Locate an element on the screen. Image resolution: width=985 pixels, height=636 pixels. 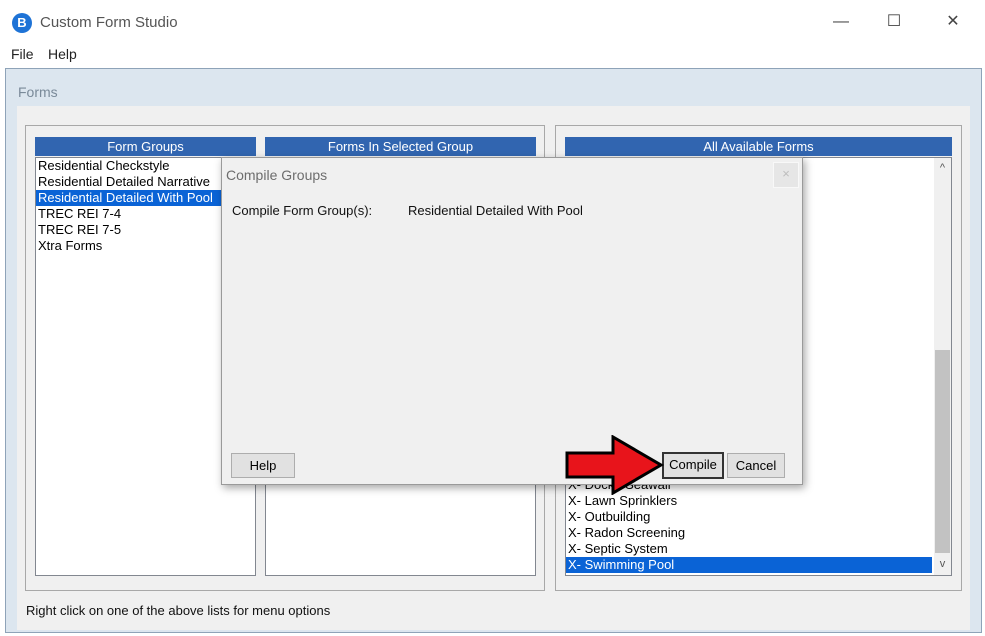
menu-help: Help is located at coordinates (62, 54).